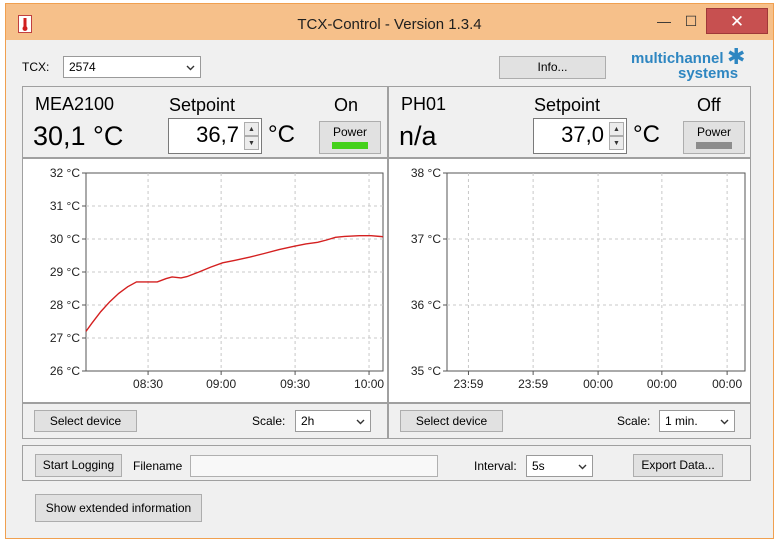  I want to click on left-select-device-button: Select device, so click(85, 421).